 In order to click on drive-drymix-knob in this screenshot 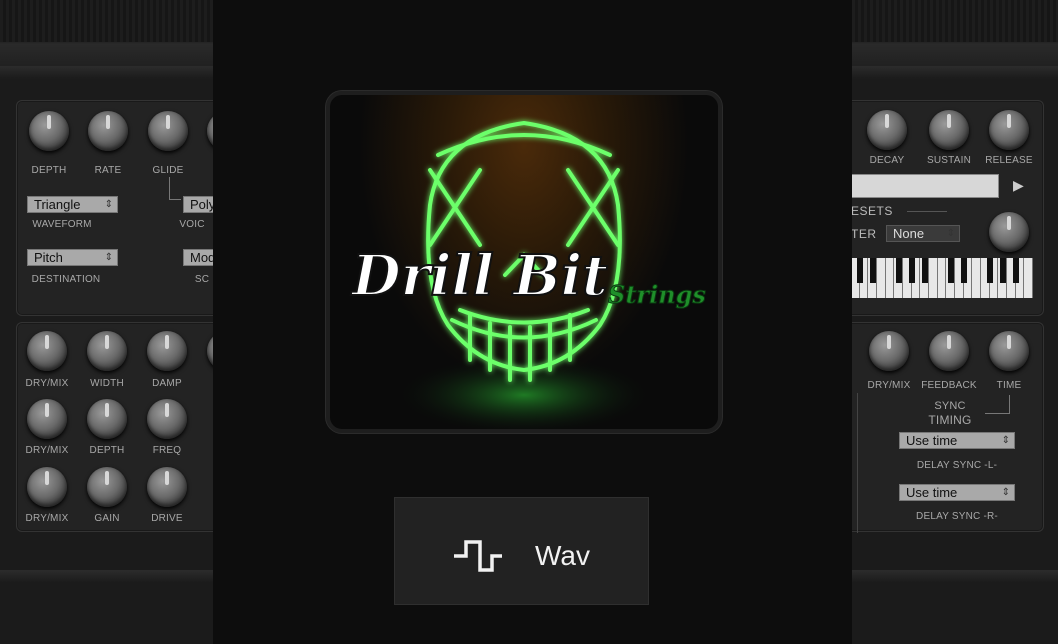, I will do `click(47, 487)`.